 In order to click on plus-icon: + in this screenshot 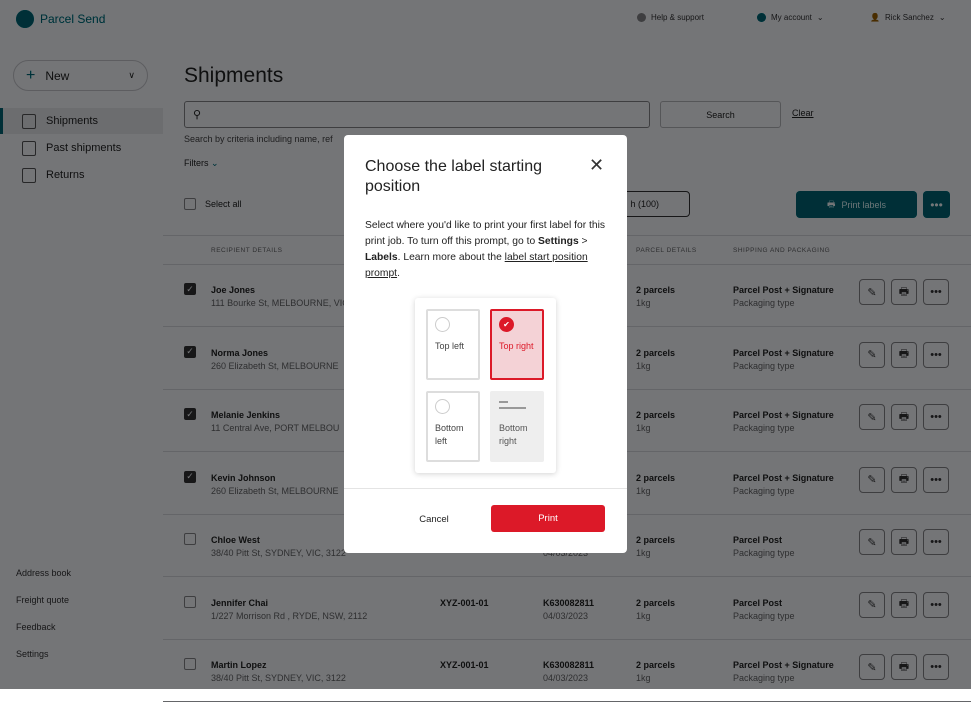, I will do `click(31, 75)`.